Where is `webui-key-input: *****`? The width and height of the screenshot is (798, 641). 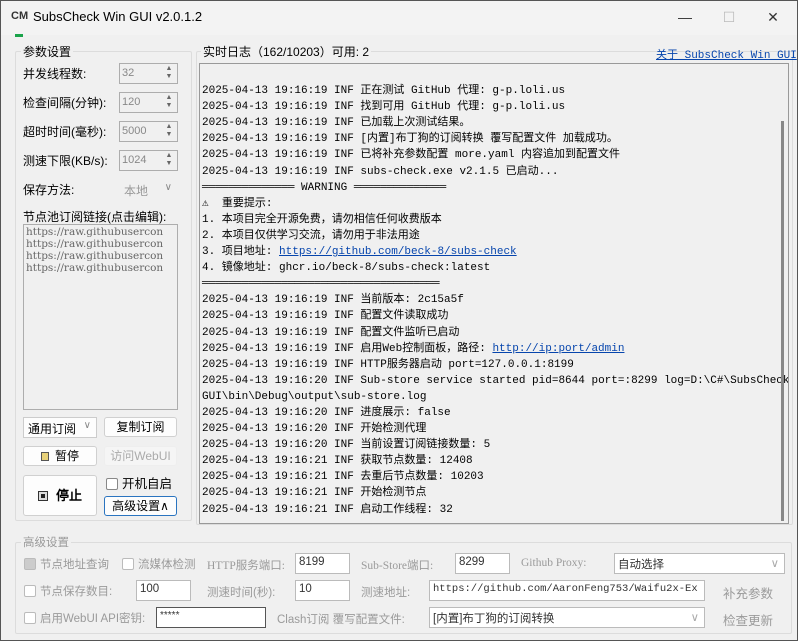
webui-key-input: ***** is located at coordinates (211, 617).